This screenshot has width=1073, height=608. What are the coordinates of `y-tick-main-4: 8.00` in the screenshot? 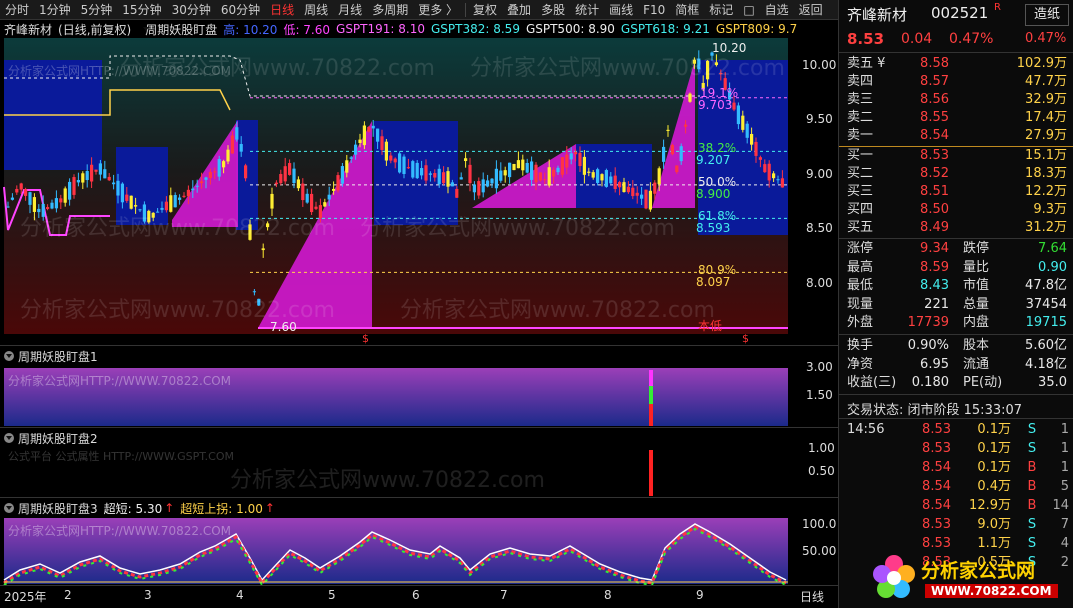 It's located at (819, 283).